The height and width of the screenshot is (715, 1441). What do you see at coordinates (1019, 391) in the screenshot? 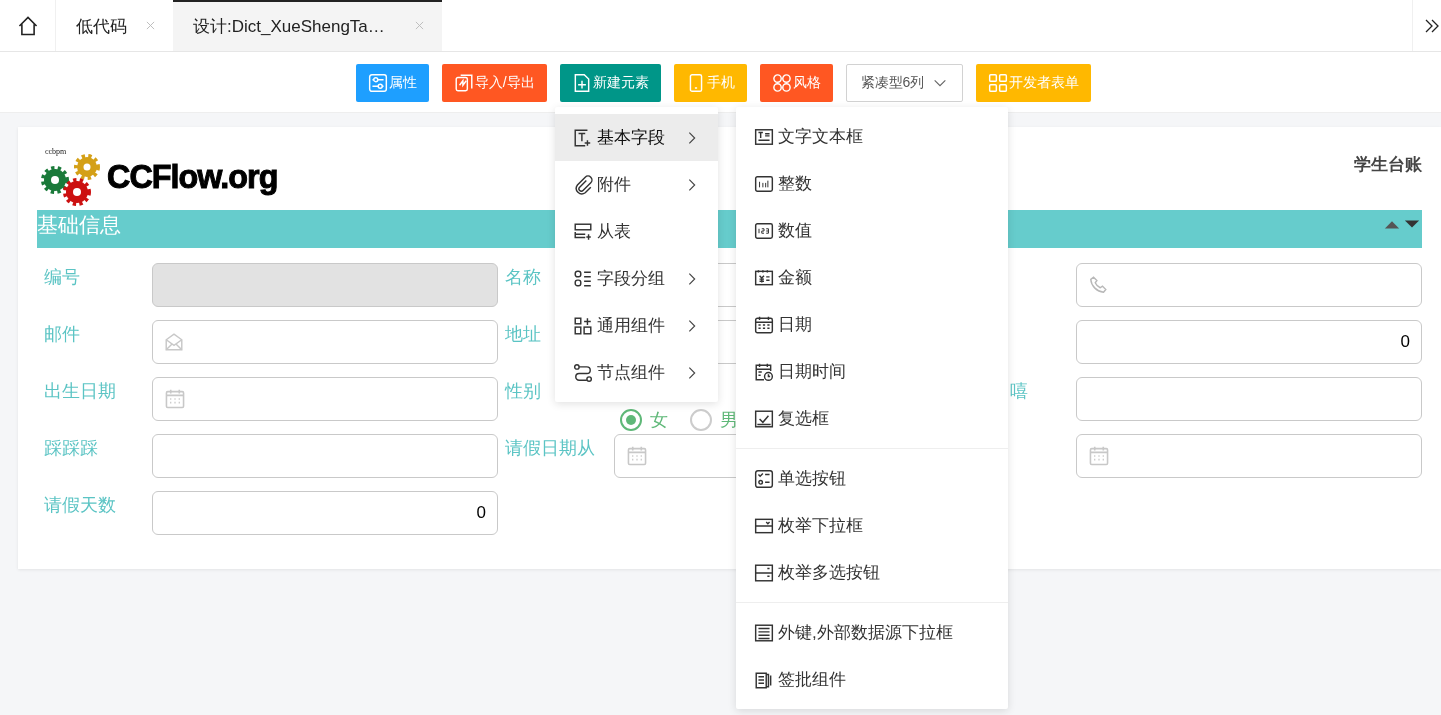
I see `field-label: 嘻` at bounding box center [1019, 391].